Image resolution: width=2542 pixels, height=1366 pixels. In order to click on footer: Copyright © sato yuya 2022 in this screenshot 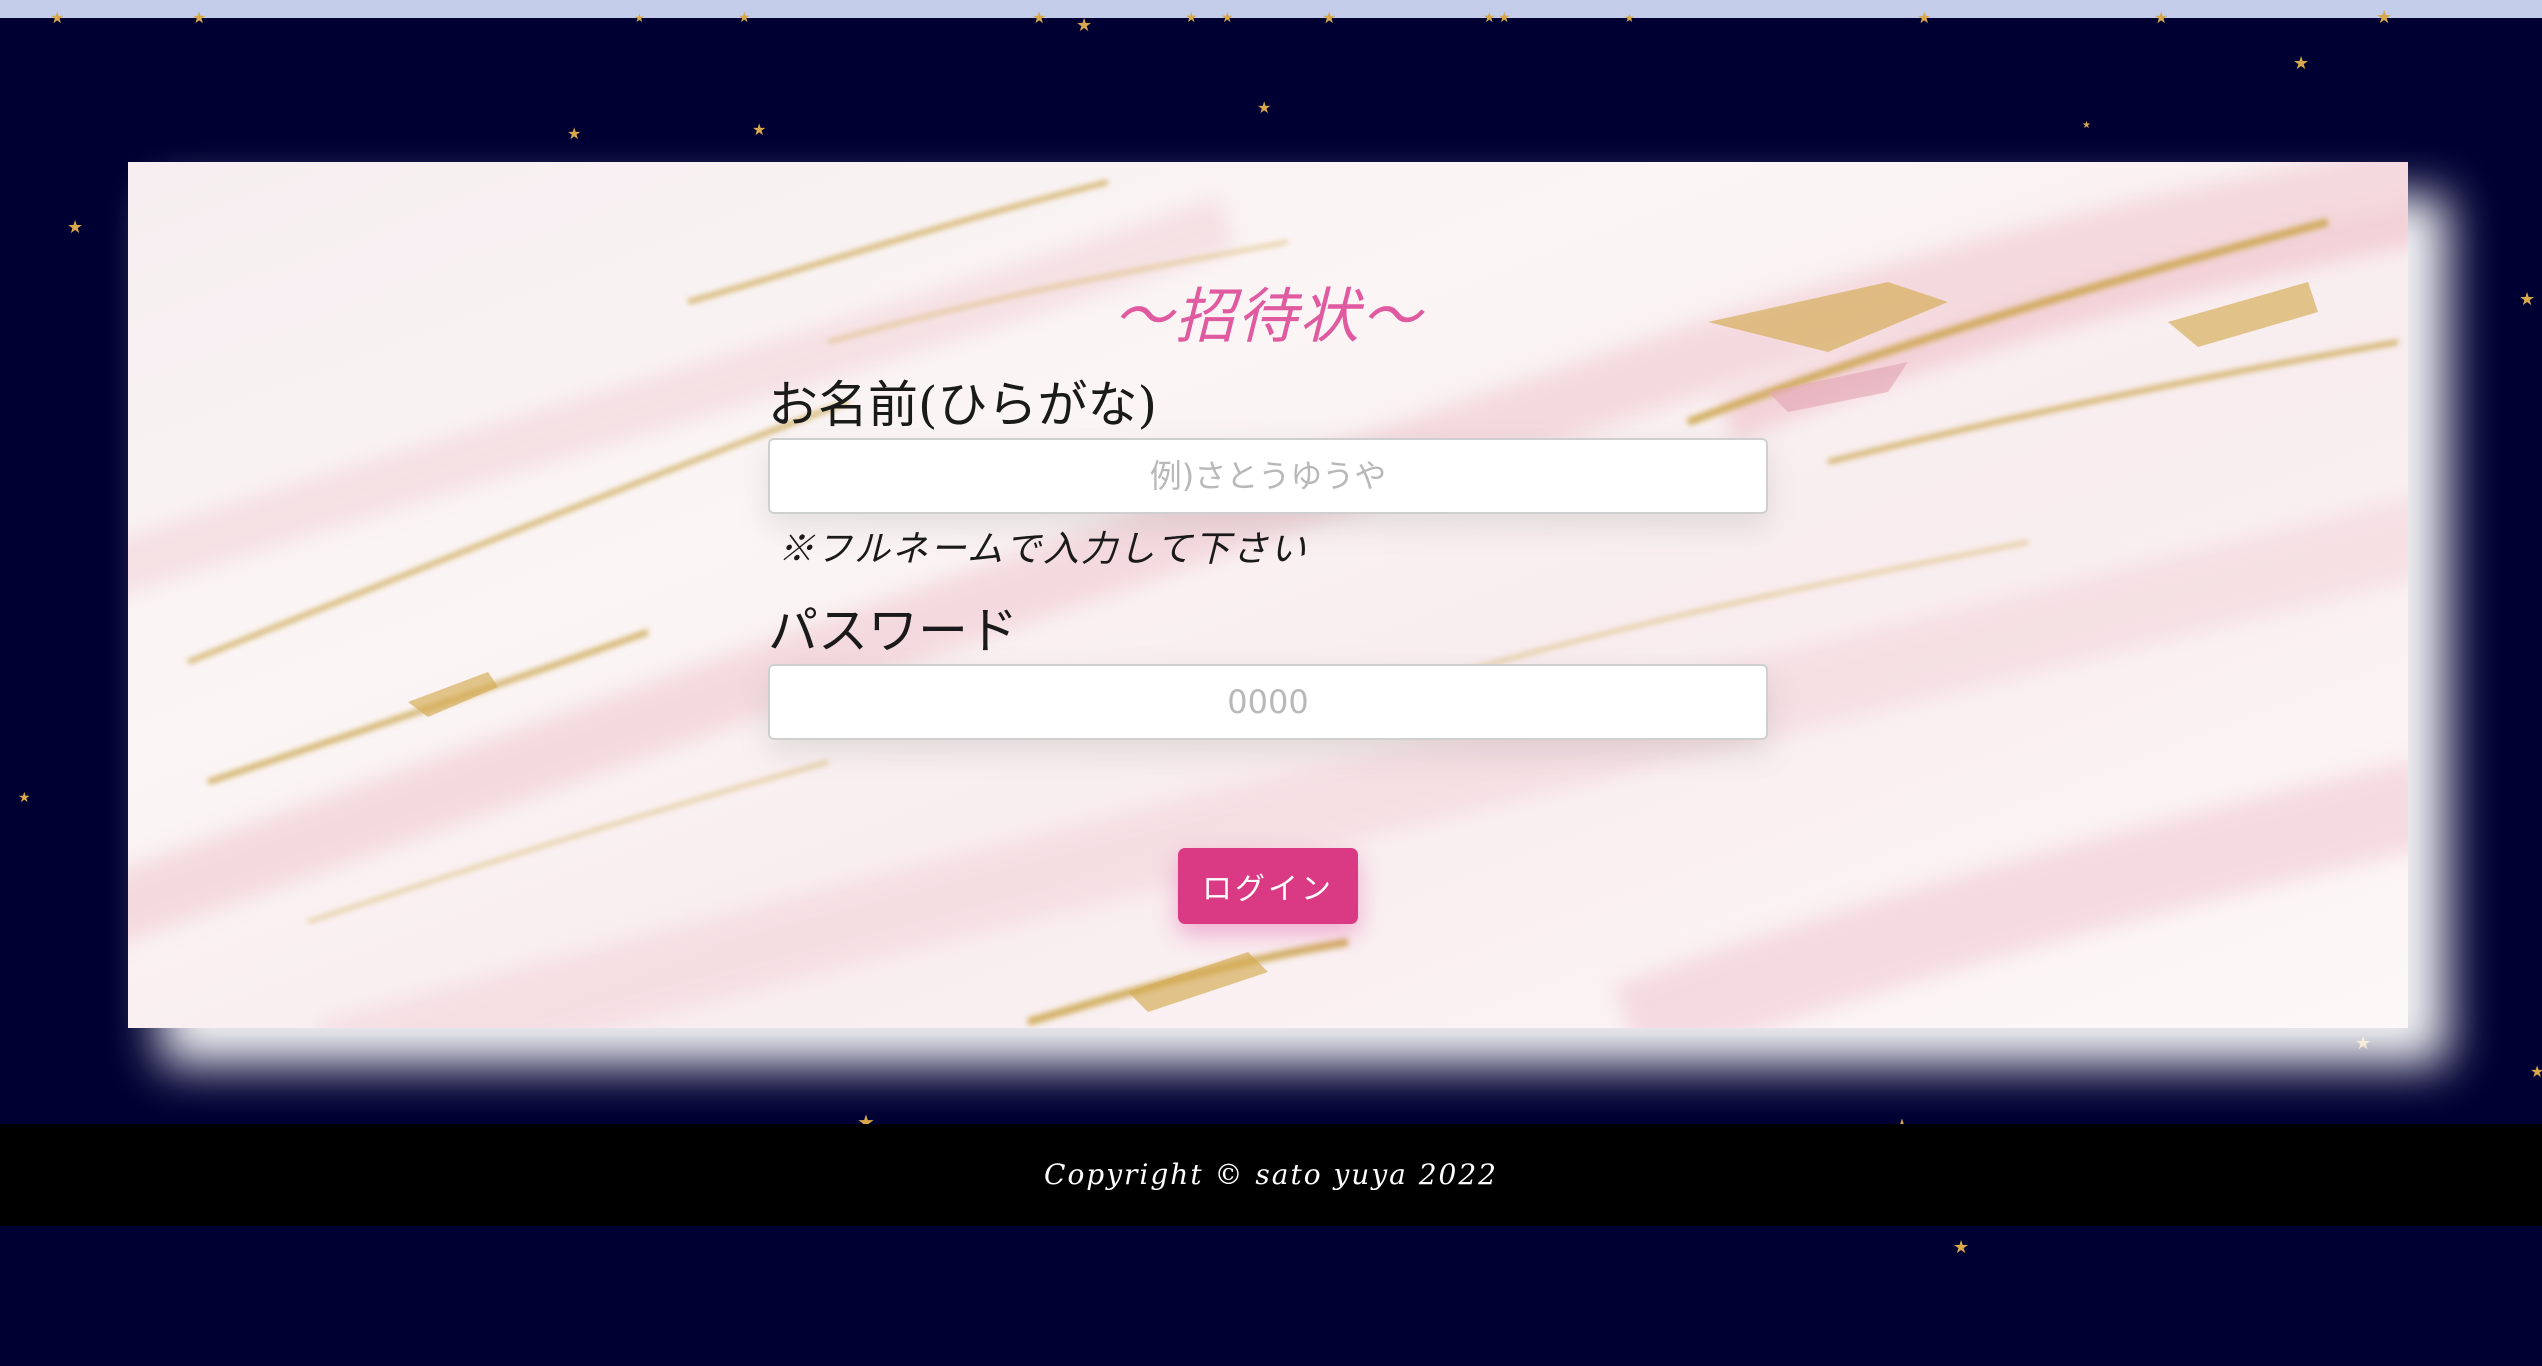, I will do `click(1271, 1175)`.